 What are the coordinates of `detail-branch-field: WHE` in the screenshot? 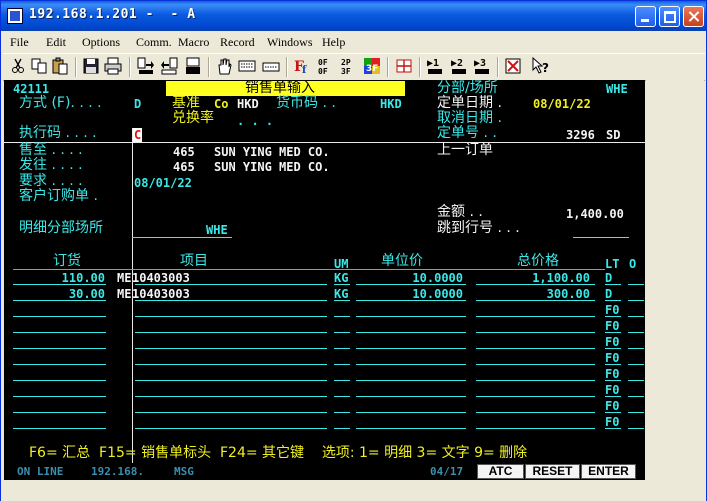 It's located at (217, 230).